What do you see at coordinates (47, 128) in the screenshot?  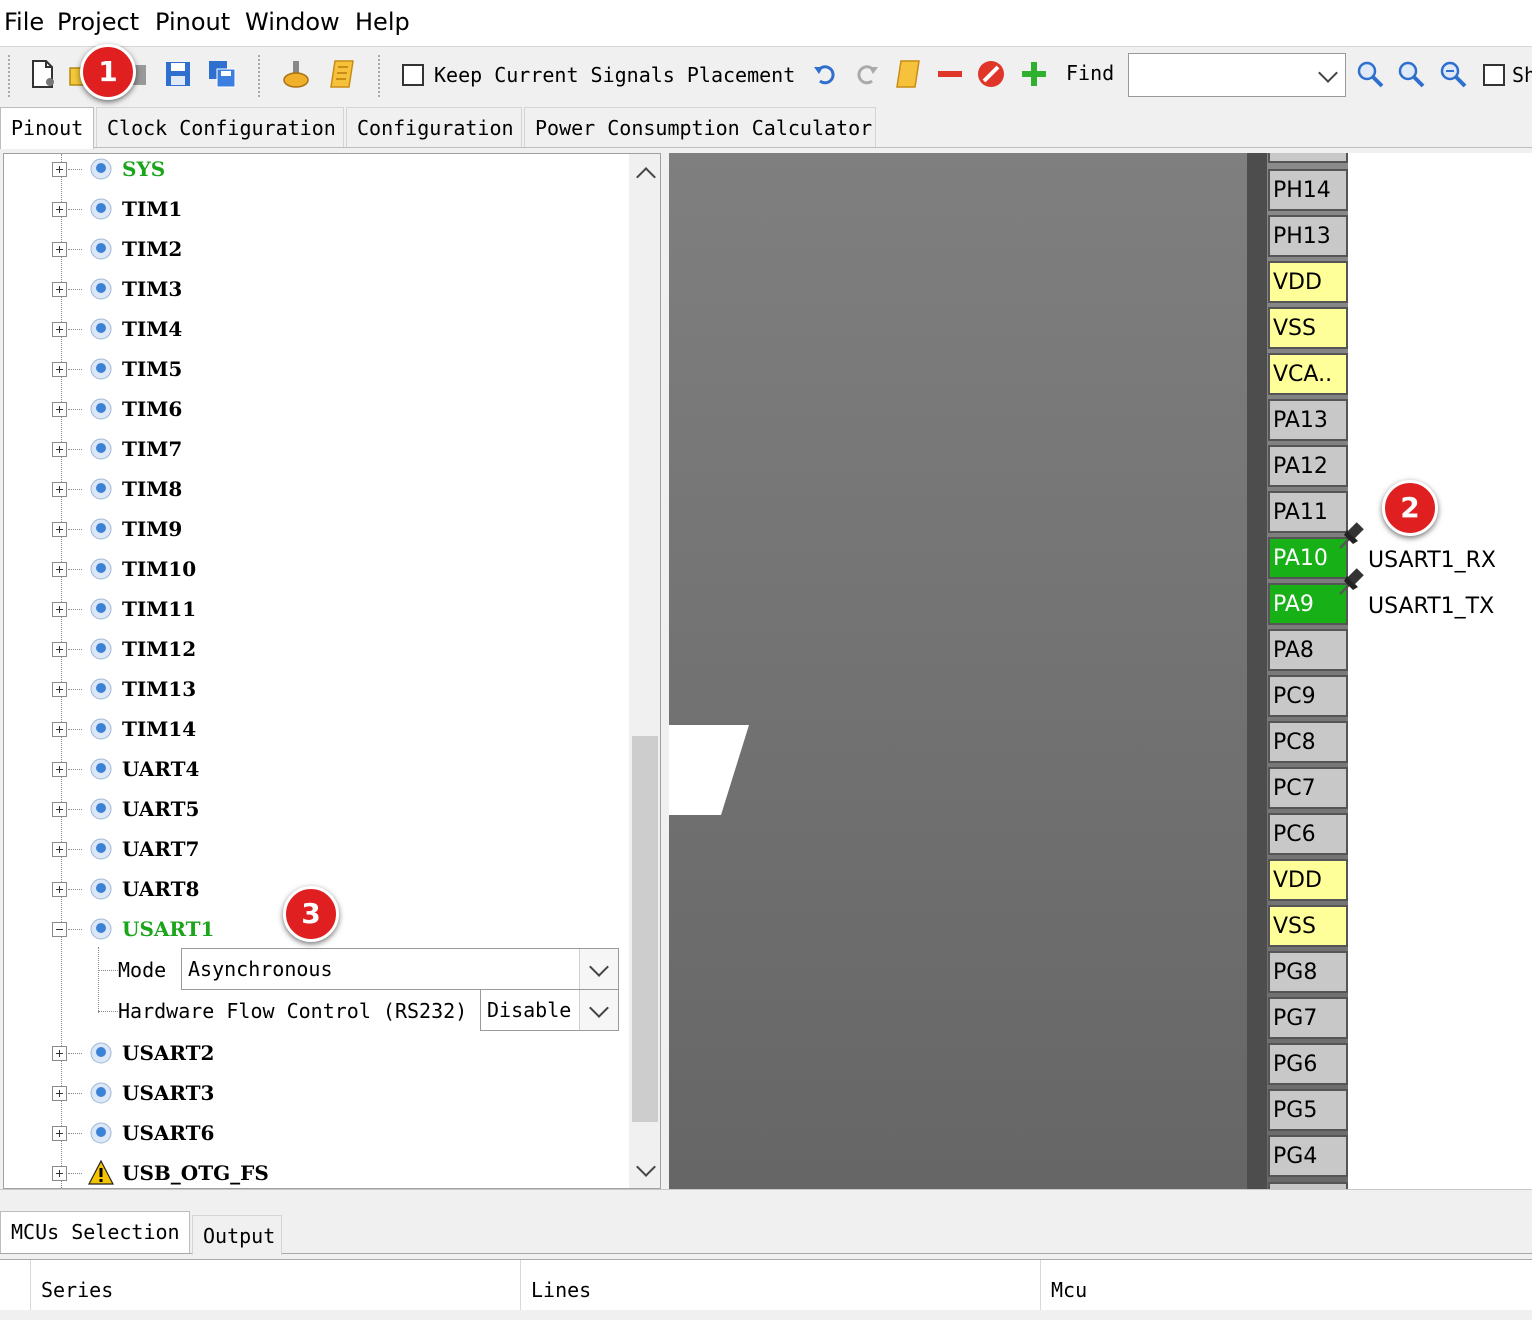 I see `tab-pinout: Pinout` at bounding box center [47, 128].